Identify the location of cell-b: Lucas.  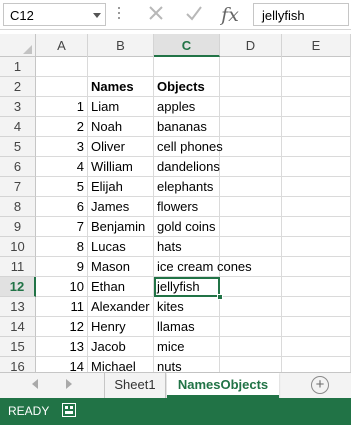
(121, 247).